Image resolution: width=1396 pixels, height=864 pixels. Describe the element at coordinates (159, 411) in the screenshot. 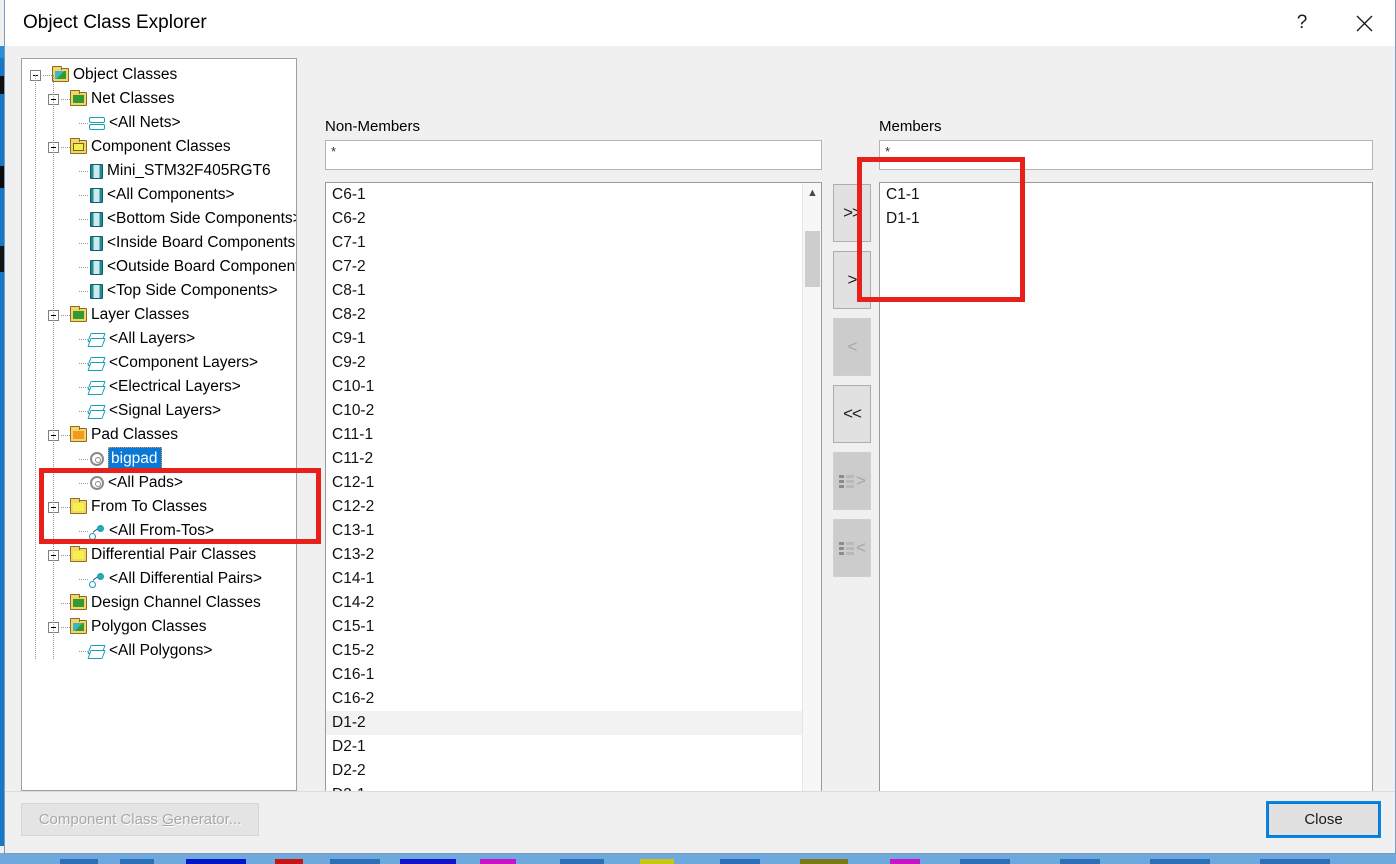

I see `tree-item-signal-layers: <Signal Layers>` at that location.